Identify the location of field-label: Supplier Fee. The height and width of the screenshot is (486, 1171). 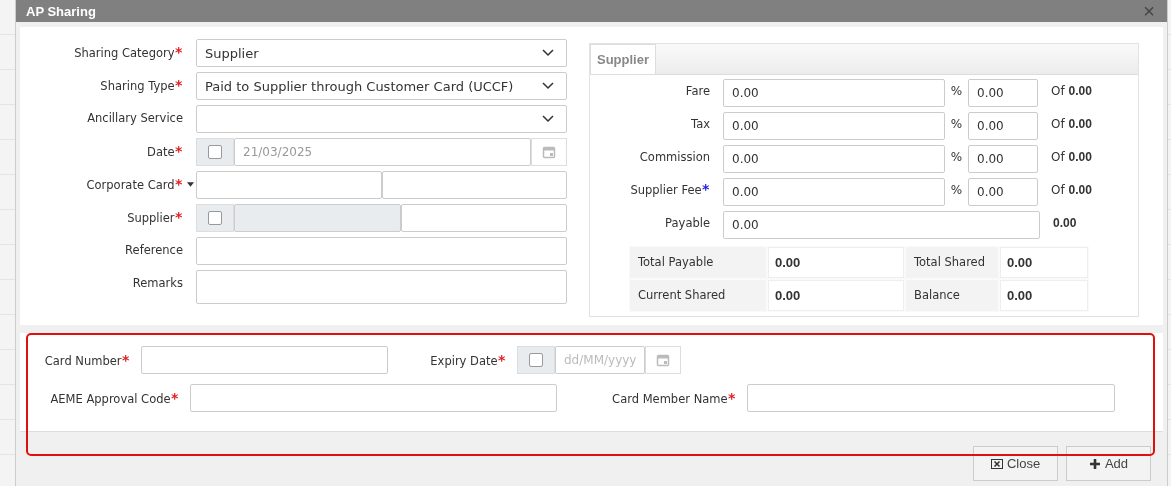
(666, 190).